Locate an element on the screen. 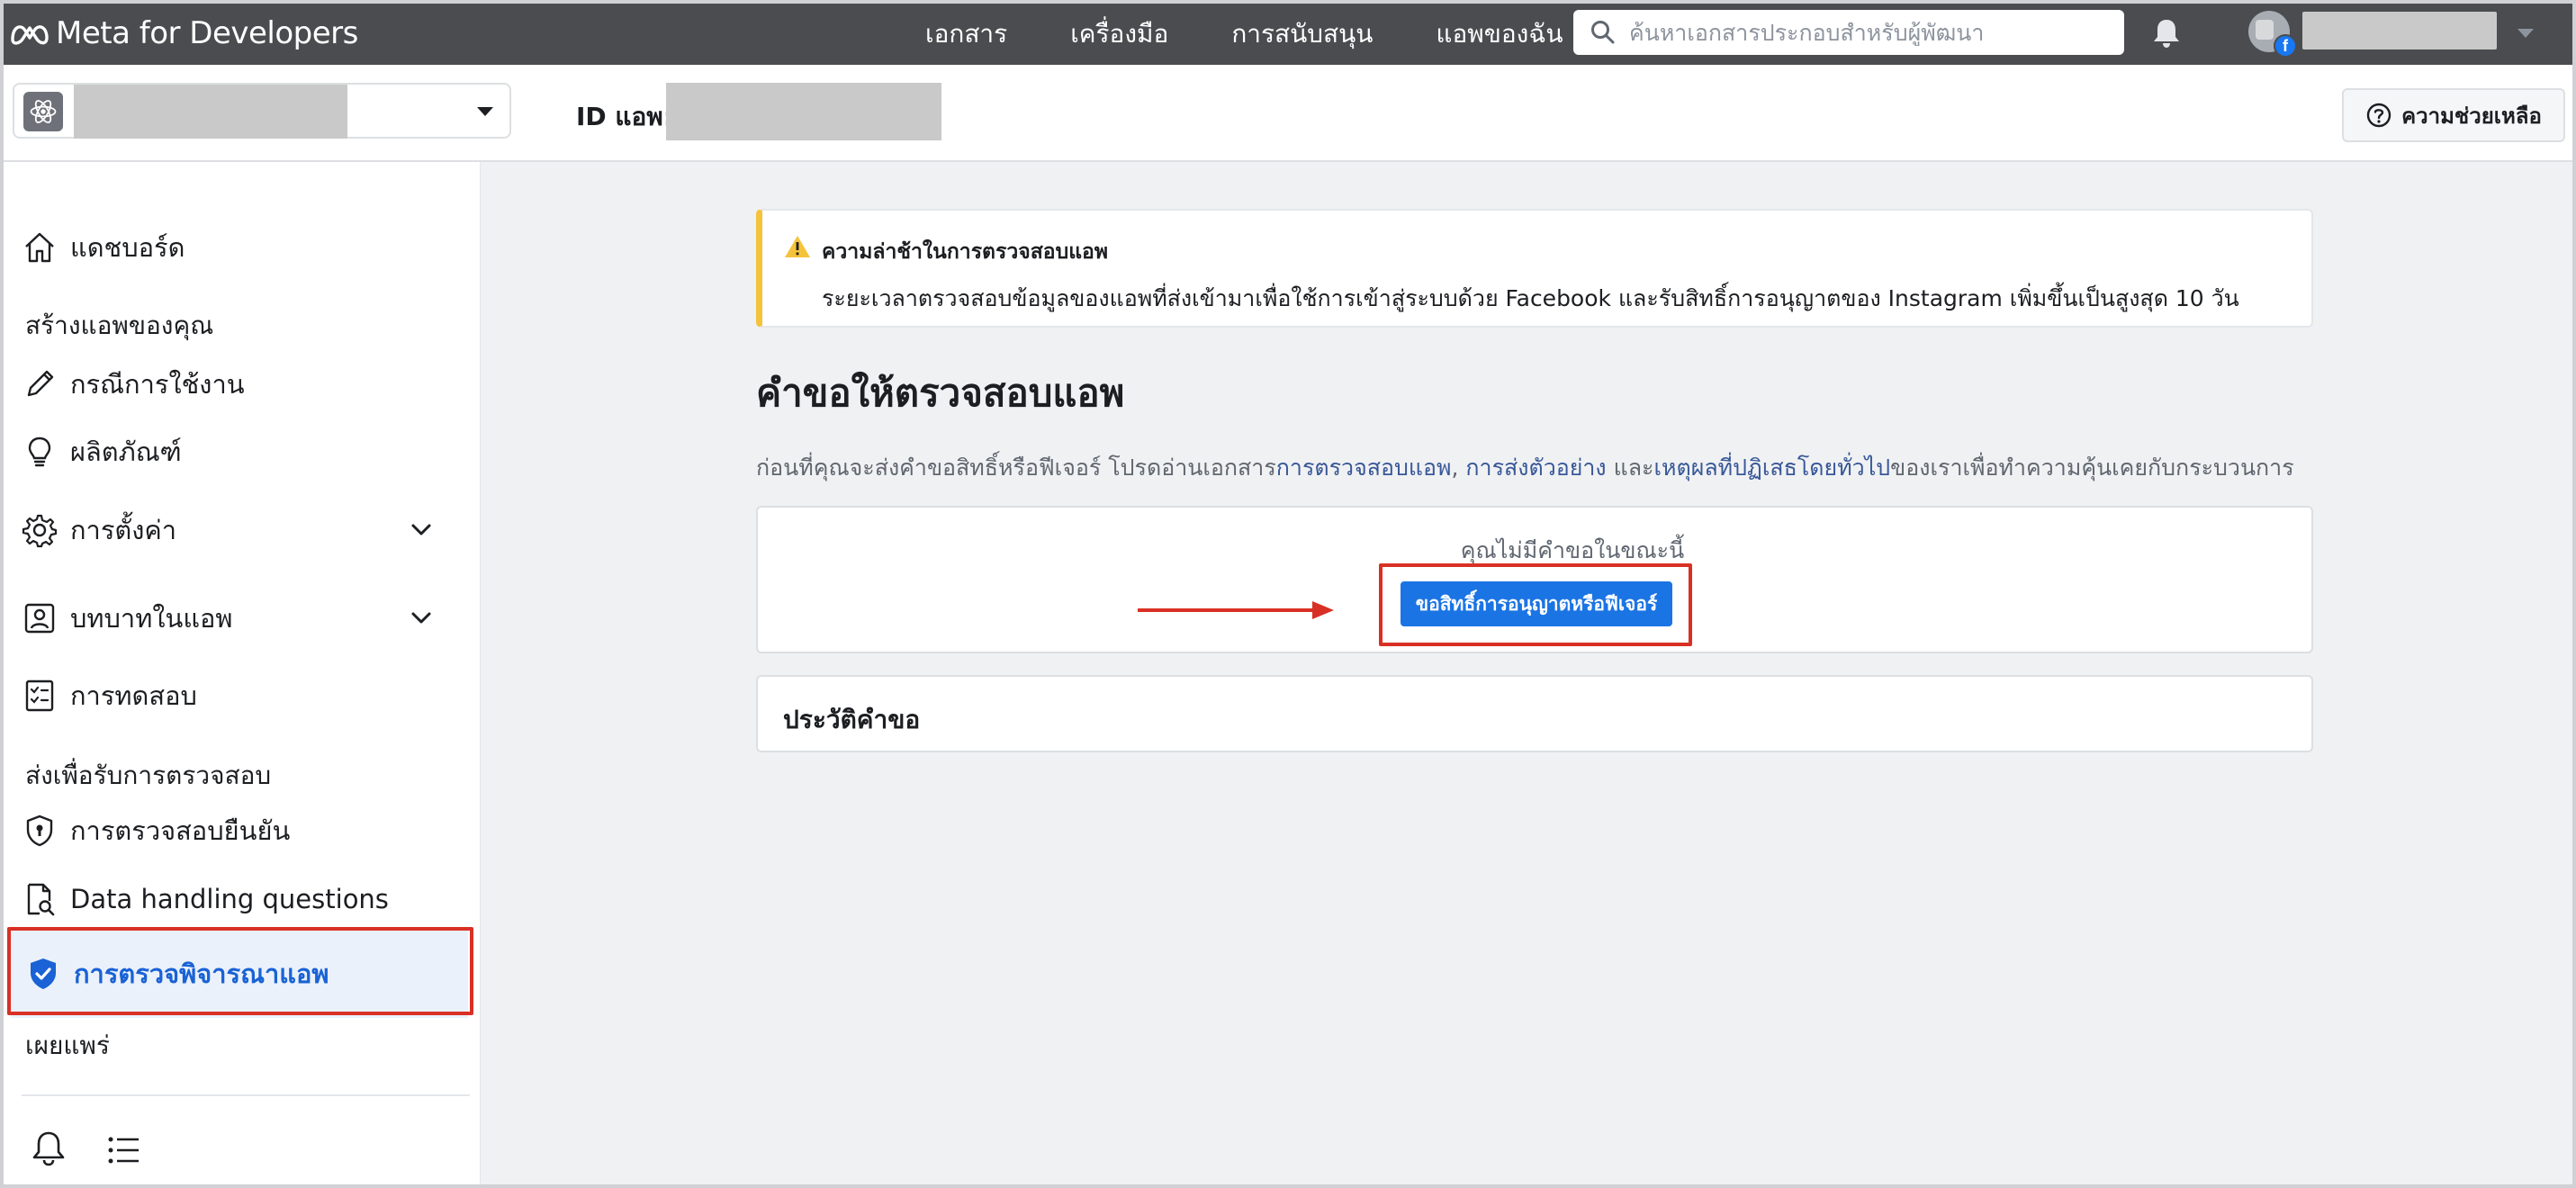 This screenshot has width=2576, height=1188. home-icon is located at coordinates (39, 247).